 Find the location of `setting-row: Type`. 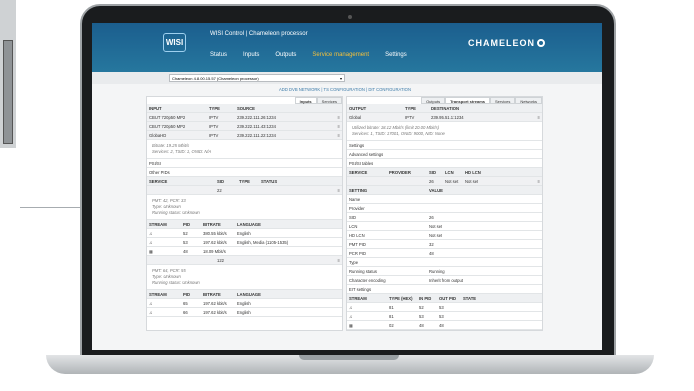

setting-row: Type is located at coordinates (444, 262).